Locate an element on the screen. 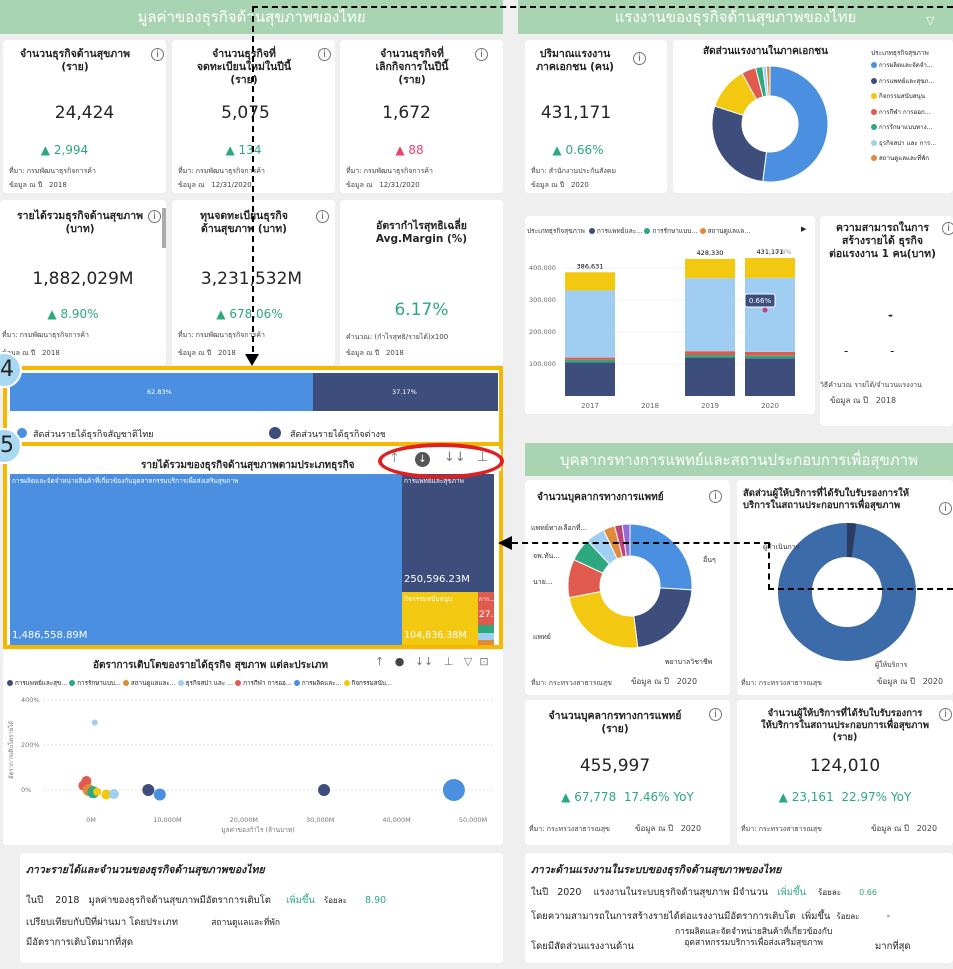  summary-value: - is located at coordinates (888, 916).